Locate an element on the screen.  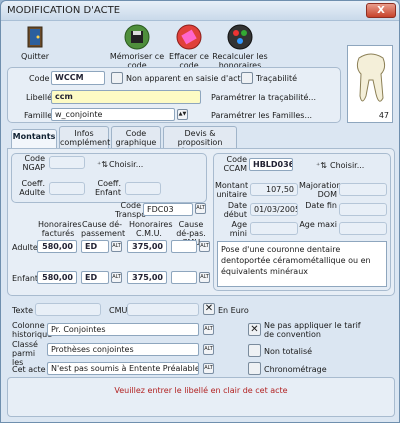
row-label: Adulte is located at coordinates (25, 247).